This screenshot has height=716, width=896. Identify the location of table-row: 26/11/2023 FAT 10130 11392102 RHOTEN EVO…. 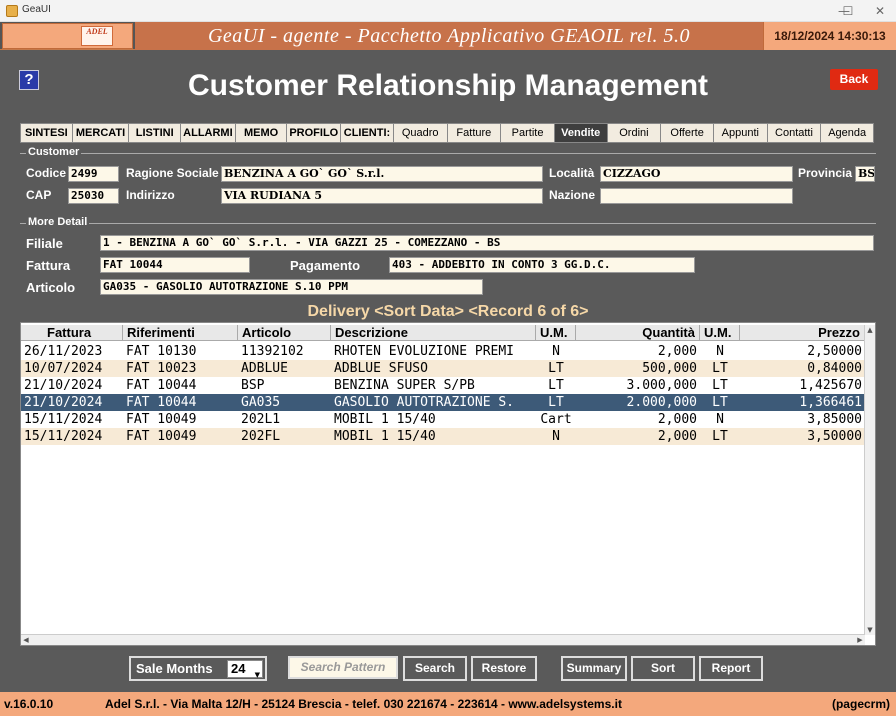
(443, 351).